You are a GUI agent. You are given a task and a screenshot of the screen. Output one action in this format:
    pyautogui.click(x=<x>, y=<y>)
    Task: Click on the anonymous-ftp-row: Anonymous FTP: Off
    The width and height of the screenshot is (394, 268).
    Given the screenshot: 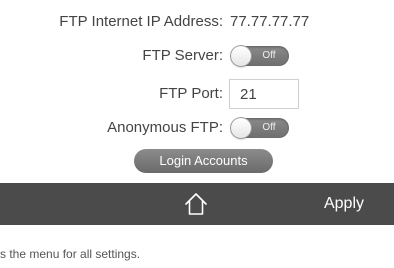 What is the action you would take?
    pyautogui.click(x=197, y=128)
    